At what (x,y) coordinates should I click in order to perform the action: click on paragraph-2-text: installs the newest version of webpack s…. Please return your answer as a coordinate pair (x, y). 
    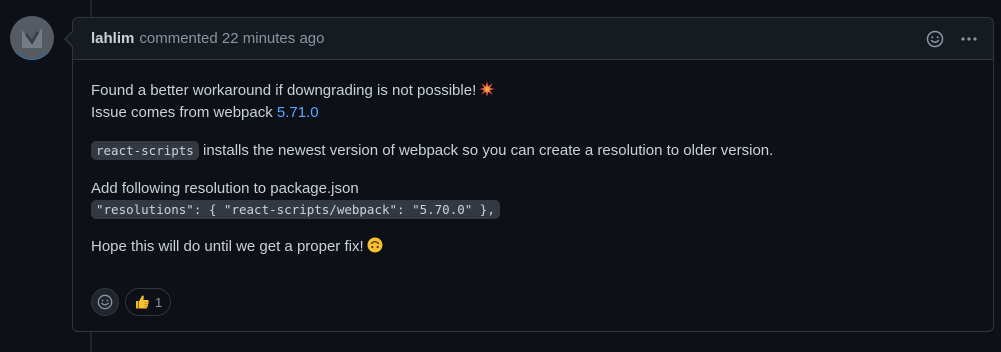
    Looking at the image, I should click on (486, 150).